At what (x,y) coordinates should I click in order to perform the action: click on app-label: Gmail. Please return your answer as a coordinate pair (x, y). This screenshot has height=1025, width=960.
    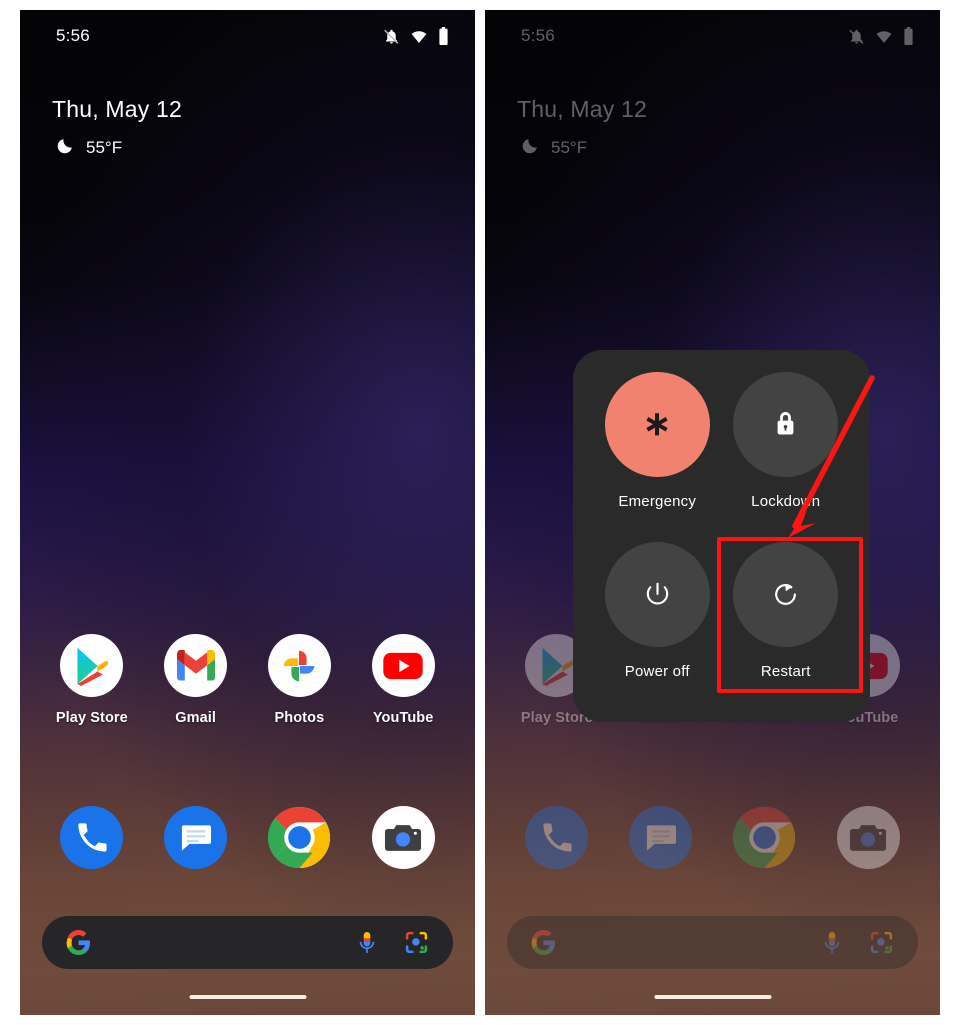
    Looking at the image, I should click on (196, 718).